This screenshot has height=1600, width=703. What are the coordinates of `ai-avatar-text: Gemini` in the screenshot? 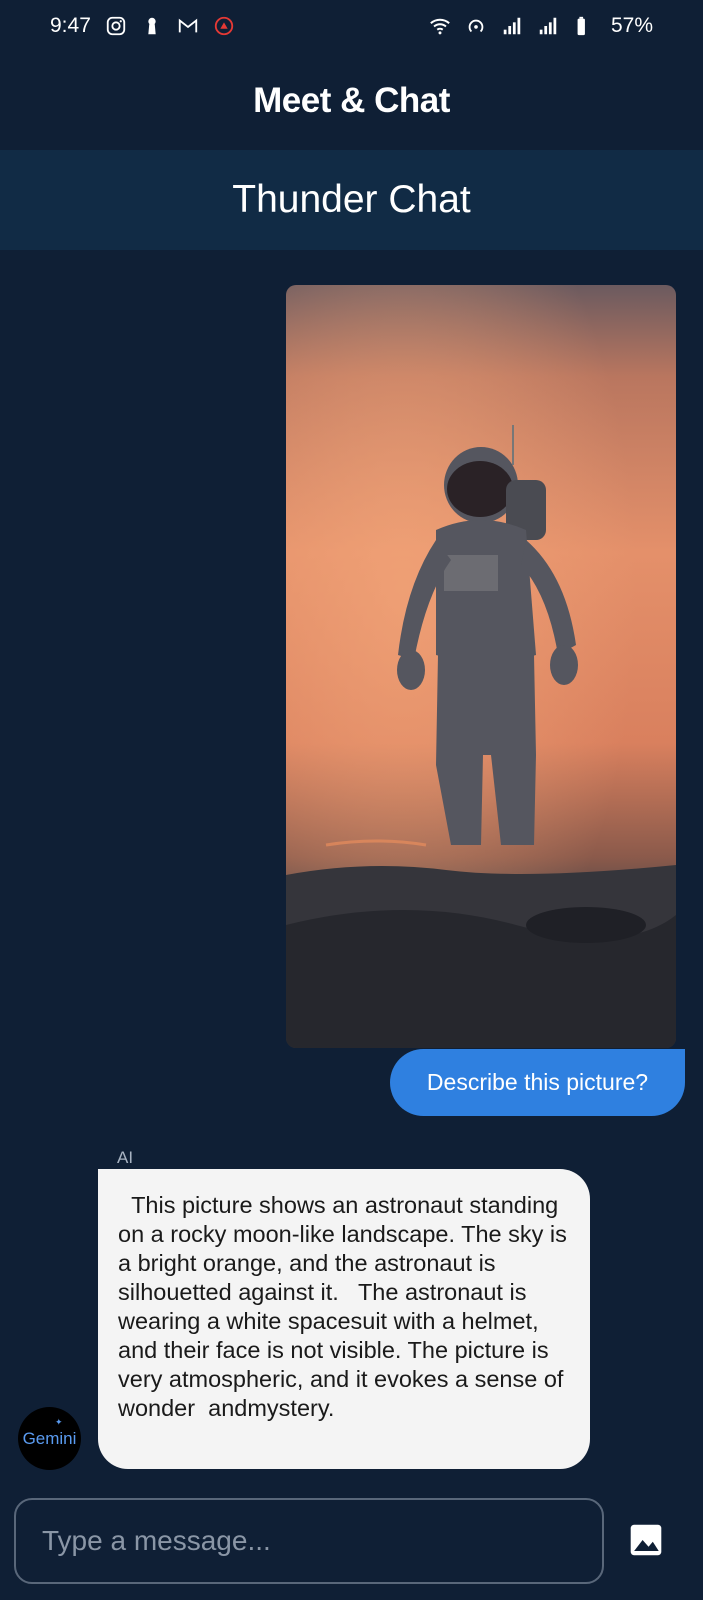 It's located at (49, 1438).